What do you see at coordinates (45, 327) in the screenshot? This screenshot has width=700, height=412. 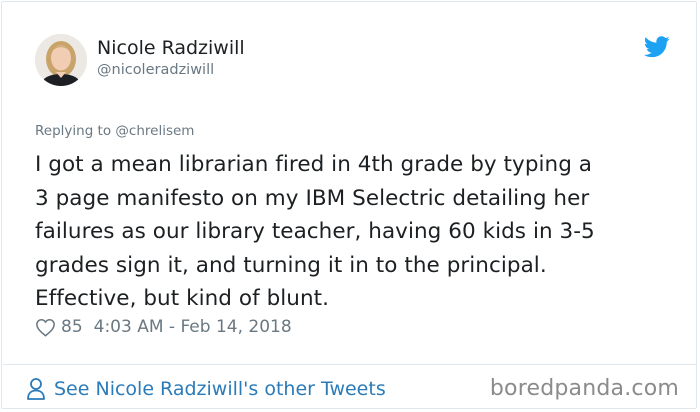 I see `heart-icon` at bounding box center [45, 327].